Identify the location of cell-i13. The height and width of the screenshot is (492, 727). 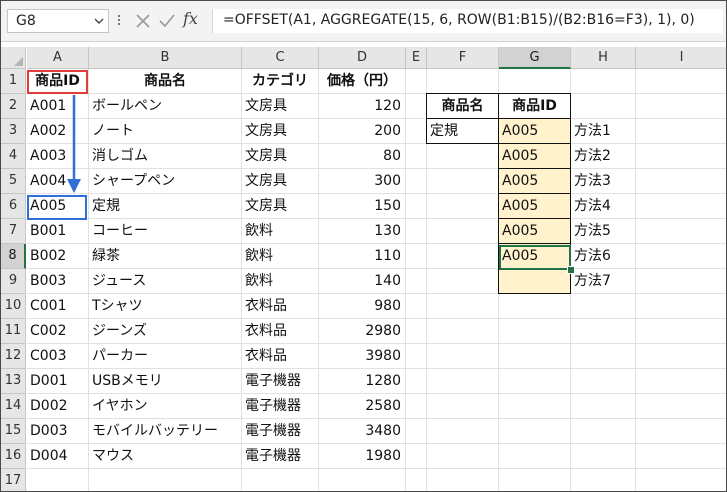
(681, 381).